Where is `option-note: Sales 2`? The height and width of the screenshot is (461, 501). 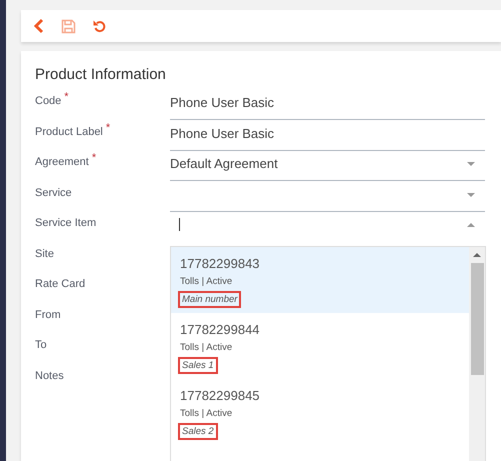 option-note: Sales 2 is located at coordinates (198, 431).